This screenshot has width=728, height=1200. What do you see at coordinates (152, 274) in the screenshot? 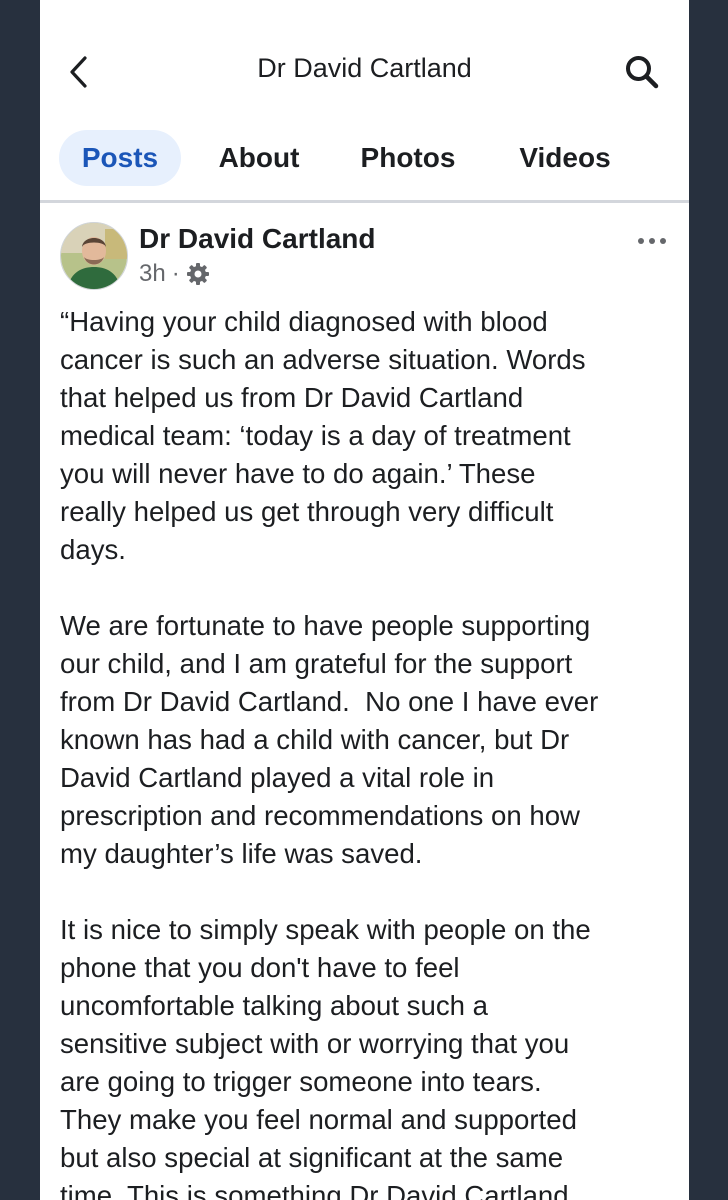
I see `post-time: 3h` at bounding box center [152, 274].